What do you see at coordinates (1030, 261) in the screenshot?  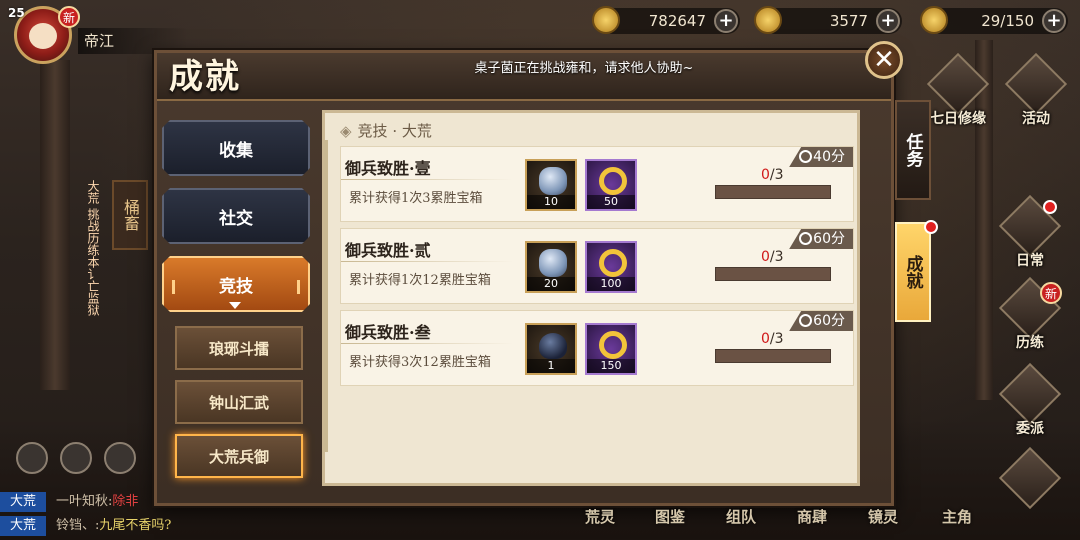 I see `hub-richang-label: 日常` at bounding box center [1030, 261].